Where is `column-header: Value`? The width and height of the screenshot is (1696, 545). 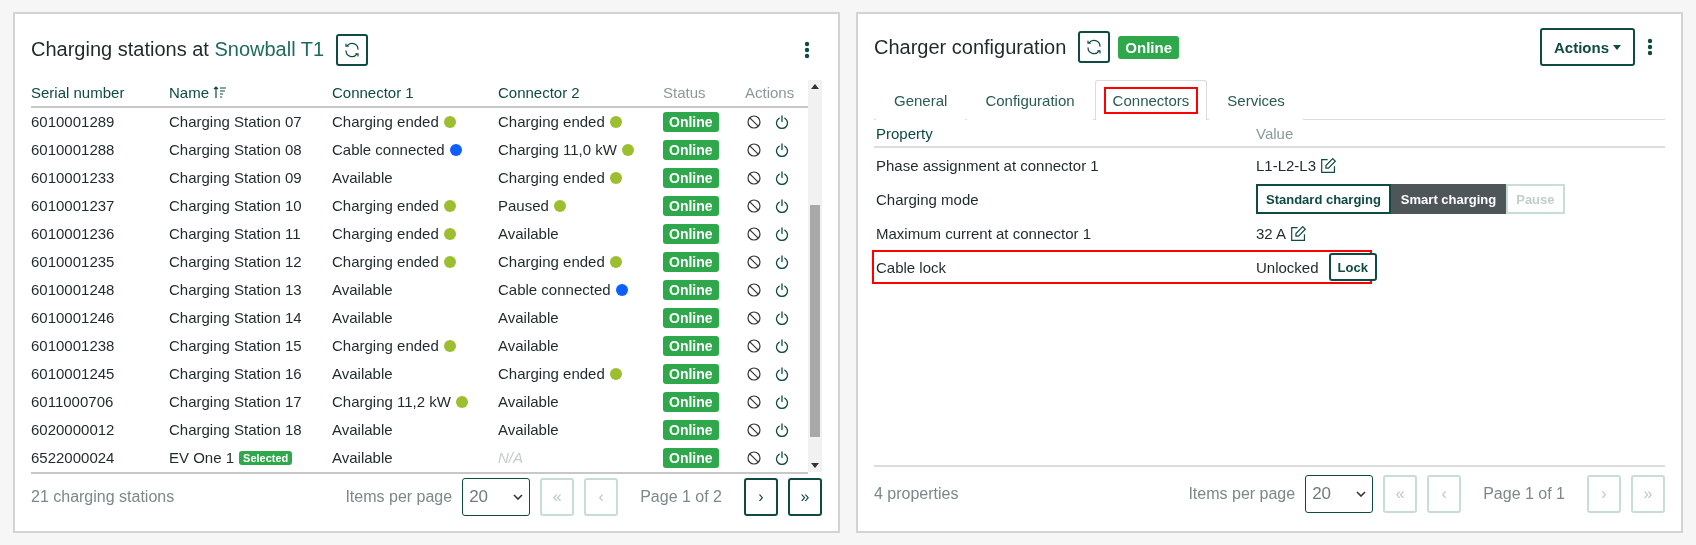
column-header: Value is located at coordinates (1275, 133).